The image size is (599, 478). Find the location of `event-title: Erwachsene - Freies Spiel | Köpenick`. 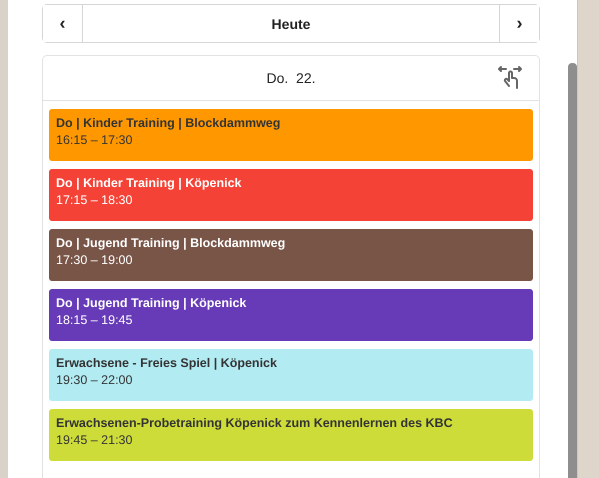

event-title: Erwachsene - Freies Spiel | Köpenick is located at coordinates (167, 363).